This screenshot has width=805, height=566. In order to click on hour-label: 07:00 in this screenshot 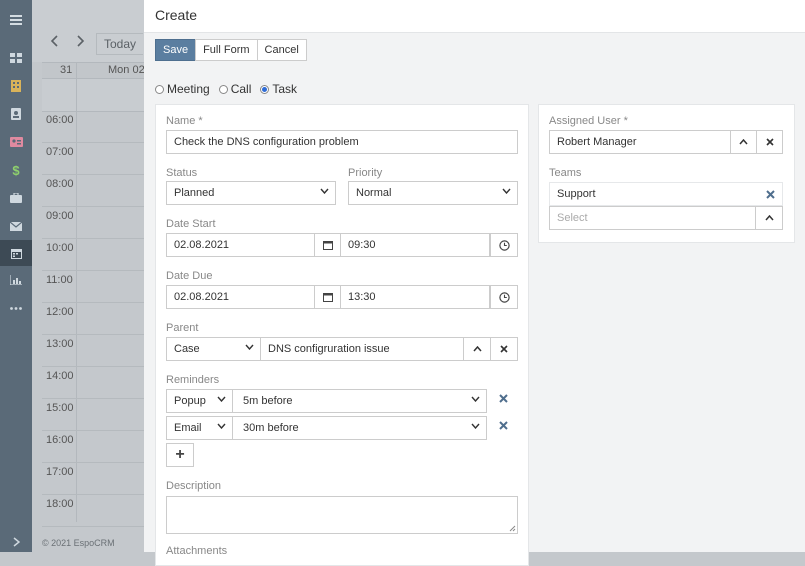, I will do `click(60, 152)`.